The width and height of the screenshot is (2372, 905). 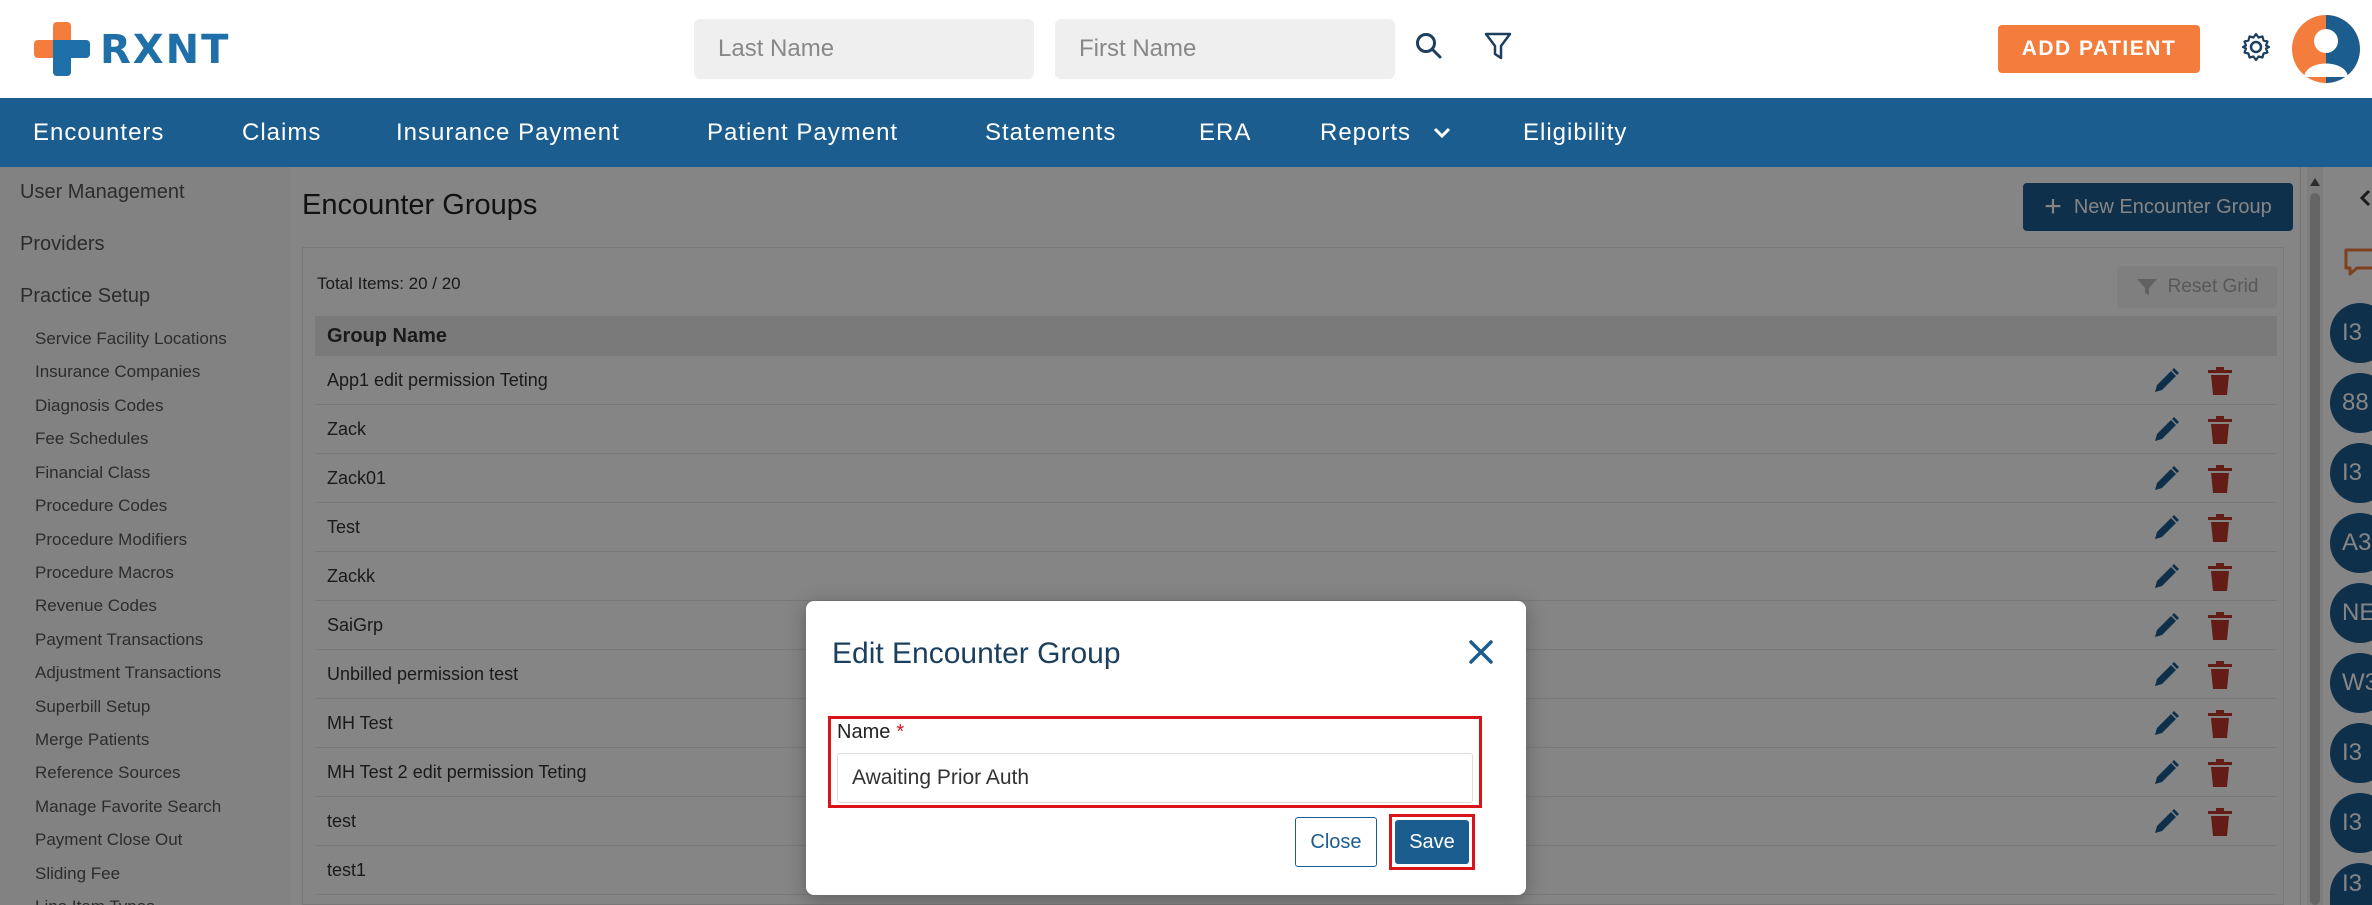 What do you see at coordinates (1498, 46) in the screenshot?
I see `filter-icon` at bounding box center [1498, 46].